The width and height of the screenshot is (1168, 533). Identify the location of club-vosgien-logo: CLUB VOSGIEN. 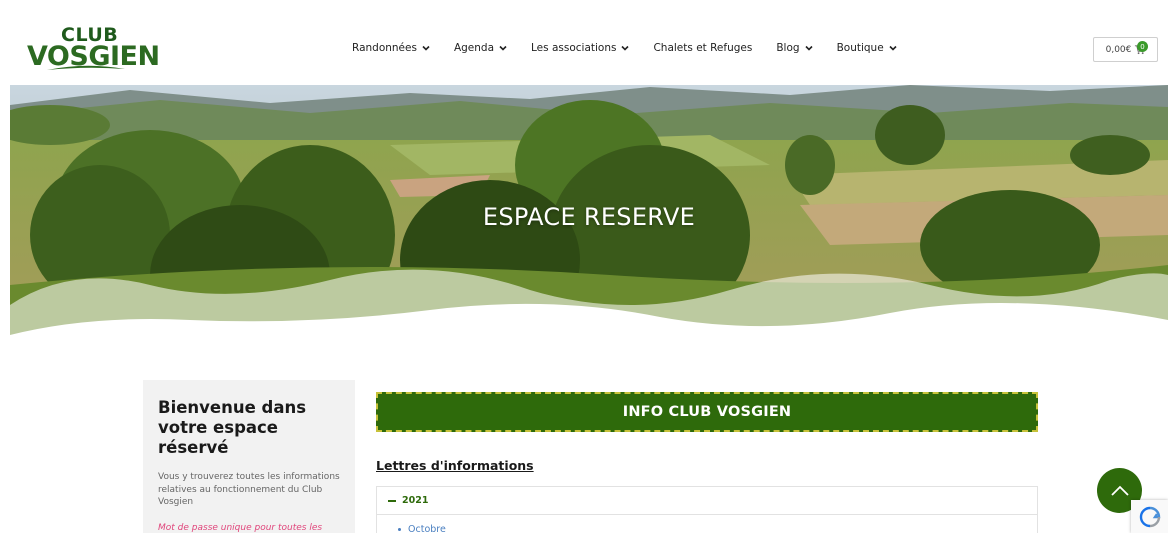
(93, 49).